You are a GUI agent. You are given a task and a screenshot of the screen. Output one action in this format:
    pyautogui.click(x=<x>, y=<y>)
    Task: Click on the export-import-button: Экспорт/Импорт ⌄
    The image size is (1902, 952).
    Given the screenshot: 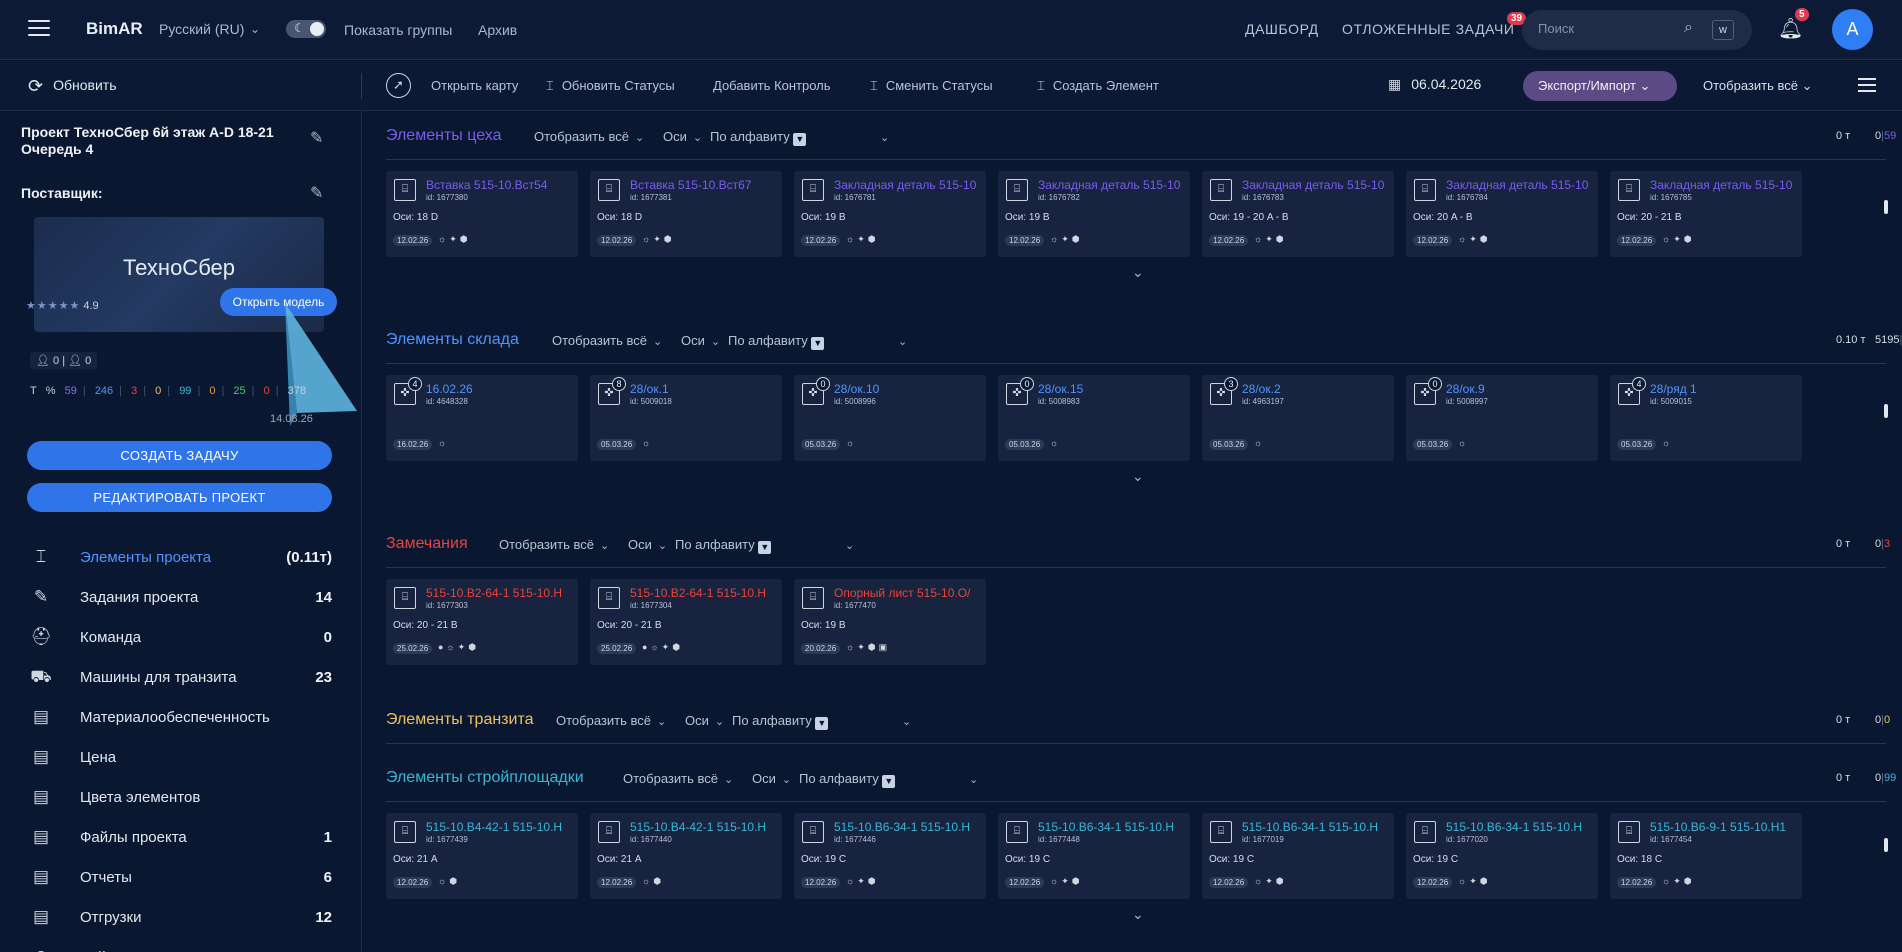 What is the action you would take?
    pyautogui.click(x=1600, y=86)
    